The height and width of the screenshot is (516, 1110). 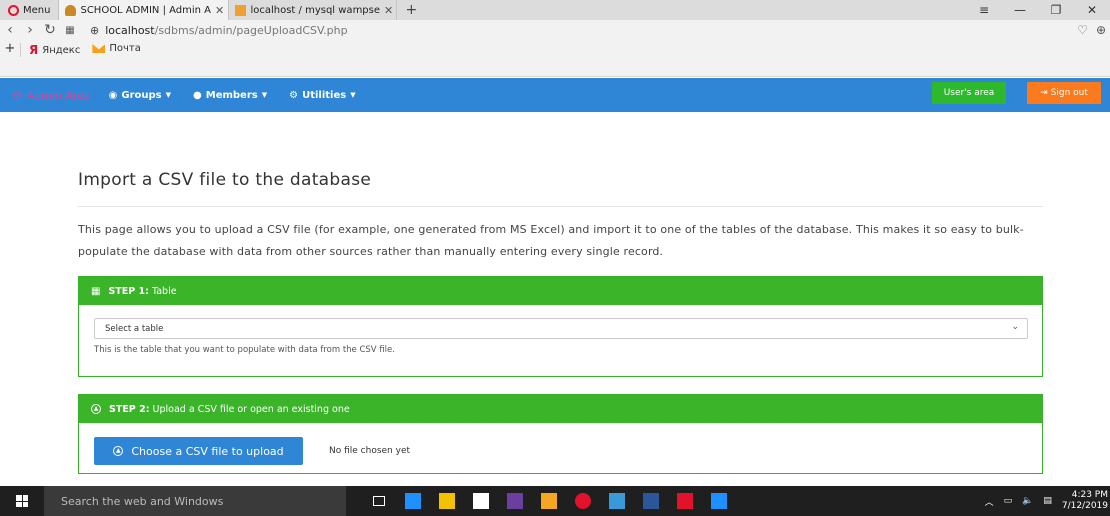 I want to click on forward-icon: ›, so click(x=30, y=30).